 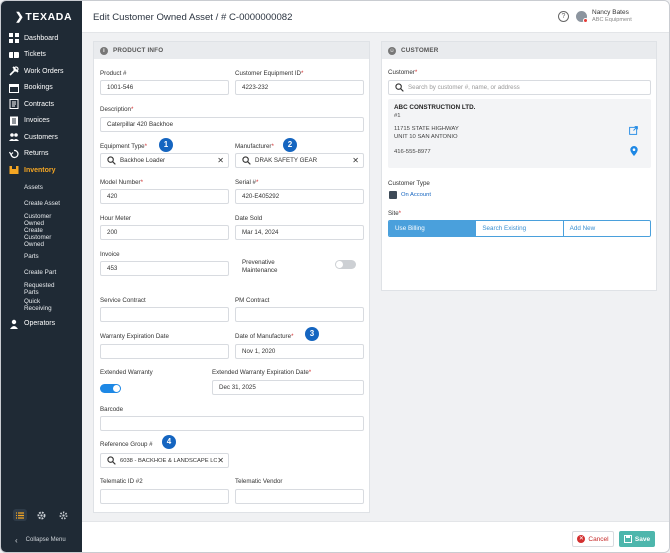 I want to click on reference-group-select: 6038 - BACKHOE & LANDSCAPE LOA ✕, so click(x=164, y=460).